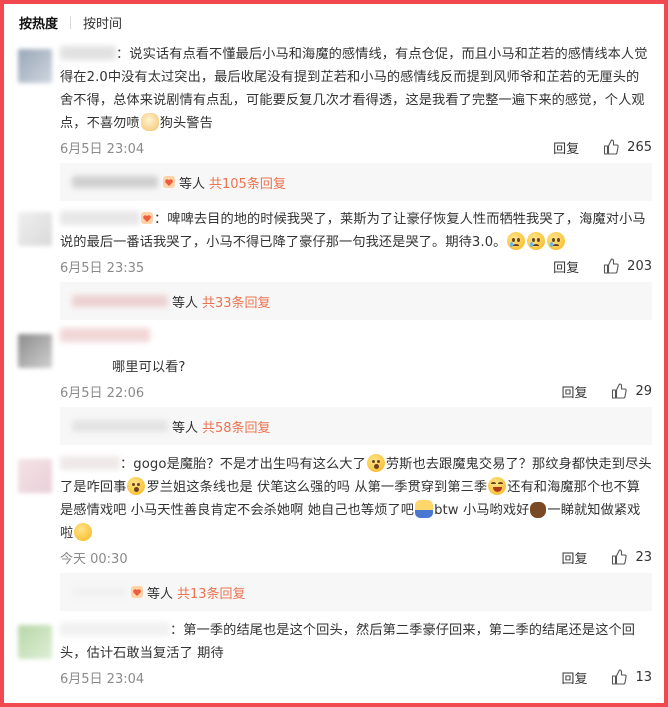  I want to click on comment-time: 6月5日 23:35, so click(102, 268).